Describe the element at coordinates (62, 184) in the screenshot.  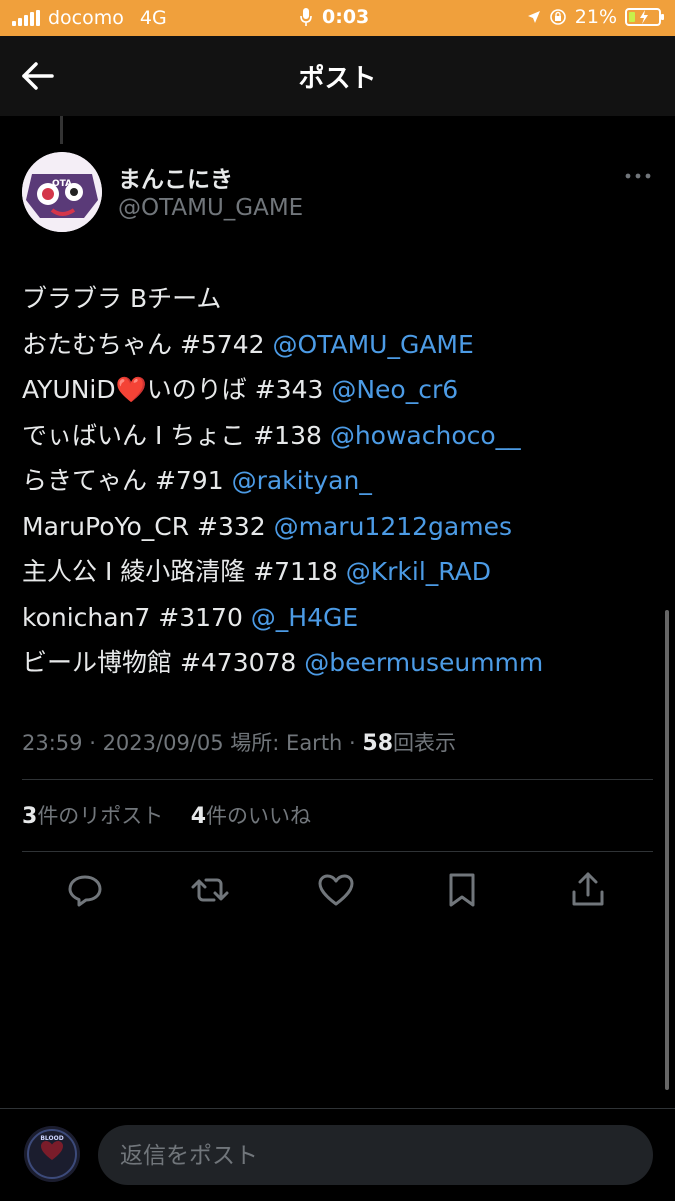
I see `avatar-logo-text: OTA` at that location.